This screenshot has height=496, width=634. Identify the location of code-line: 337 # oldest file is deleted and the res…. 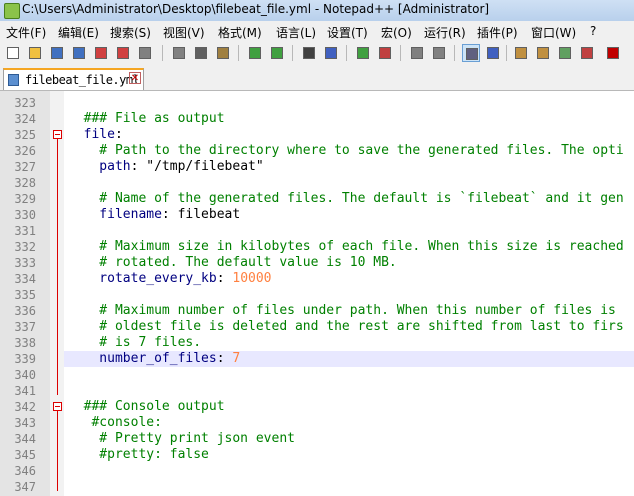
(317, 327).